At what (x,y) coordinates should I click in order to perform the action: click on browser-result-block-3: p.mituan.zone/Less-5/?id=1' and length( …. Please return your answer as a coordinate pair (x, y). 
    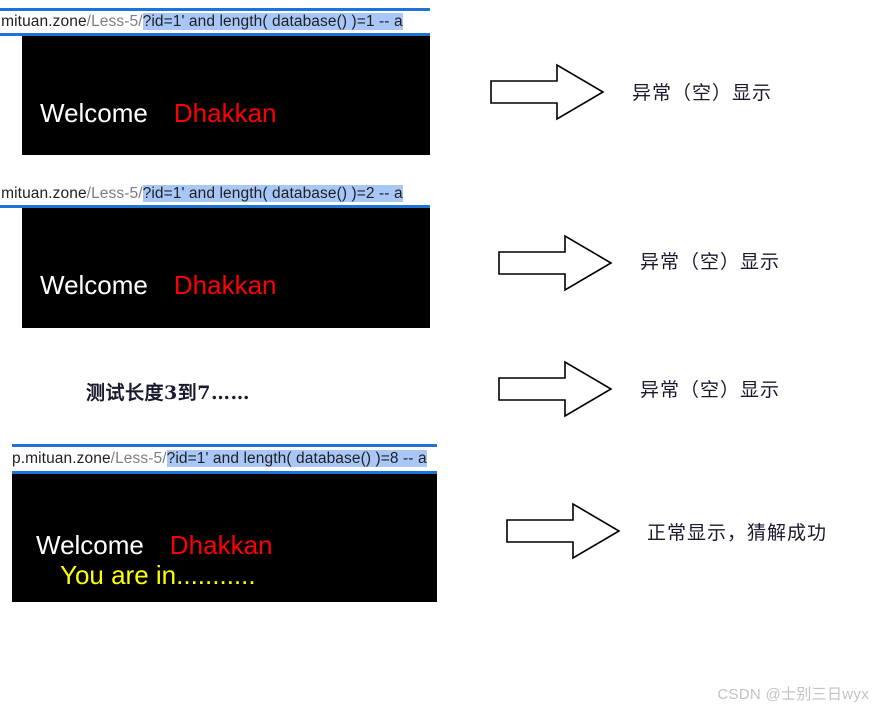
    Looking at the image, I should click on (224, 523).